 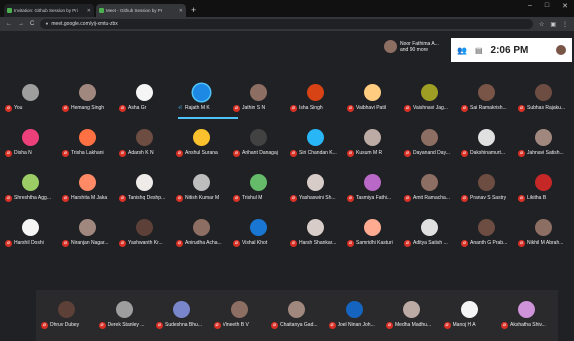 What do you see at coordinates (239, 312) in the screenshot?
I see `participant-tile: ⌀ Vineeth B V` at bounding box center [239, 312].